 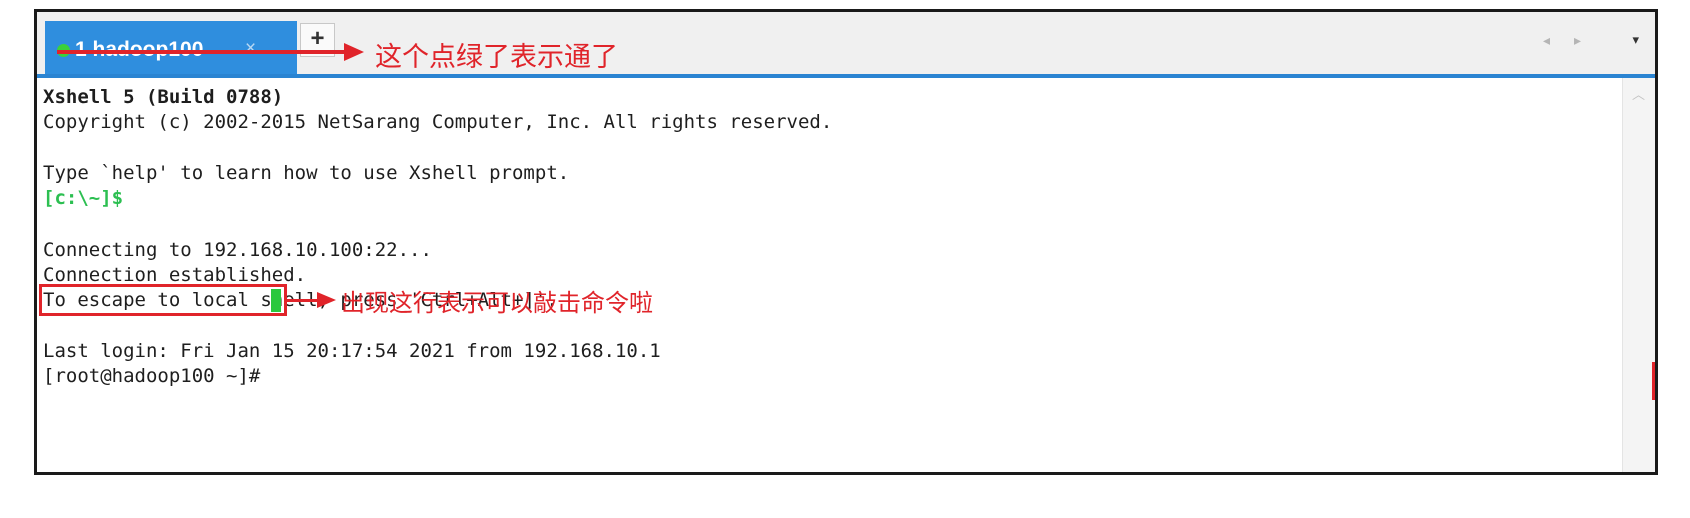 What do you see at coordinates (163, 97) in the screenshot?
I see `terminal-title-line: Xshell 5 (Build 0788)` at bounding box center [163, 97].